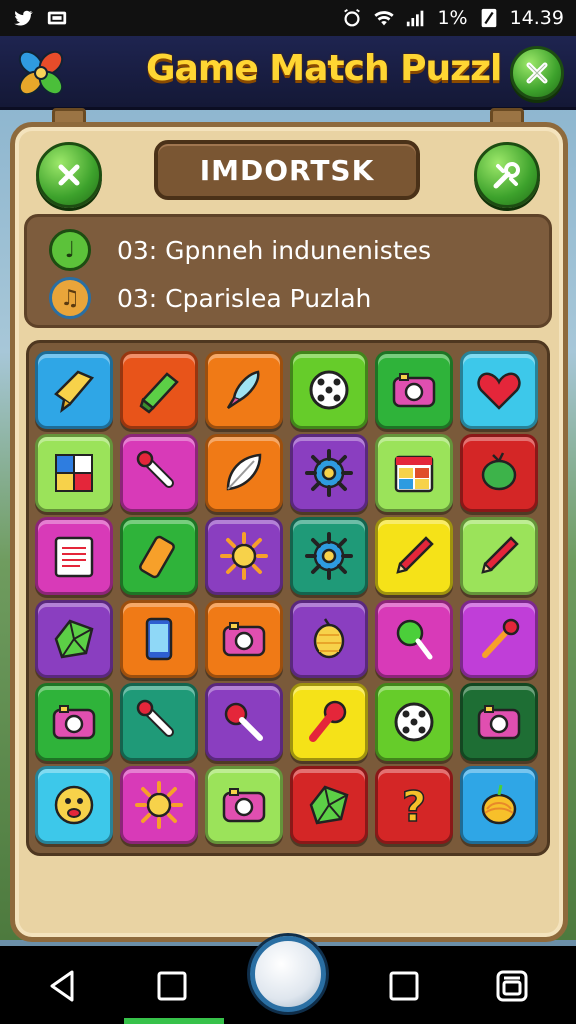 The height and width of the screenshot is (1024, 576). Describe the element at coordinates (452, 18) in the screenshot. I see `battery-percent: 1%` at that location.